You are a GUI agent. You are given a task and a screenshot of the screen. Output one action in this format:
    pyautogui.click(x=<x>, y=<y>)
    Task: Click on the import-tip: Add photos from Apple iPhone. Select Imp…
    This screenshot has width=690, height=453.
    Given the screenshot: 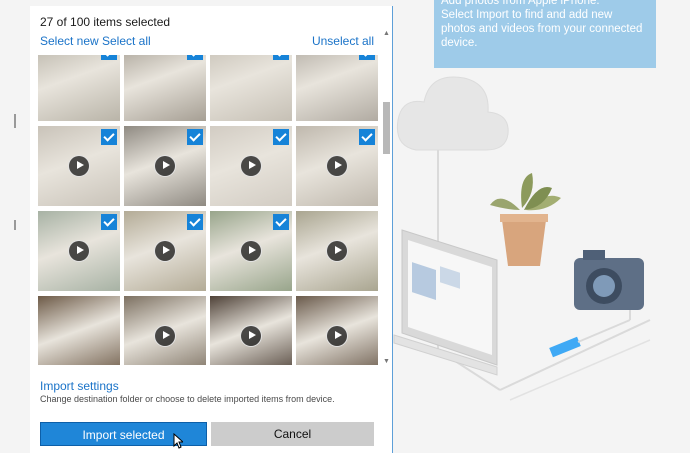 What is the action you would take?
    pyautogui.click(x=545, y=34)
    